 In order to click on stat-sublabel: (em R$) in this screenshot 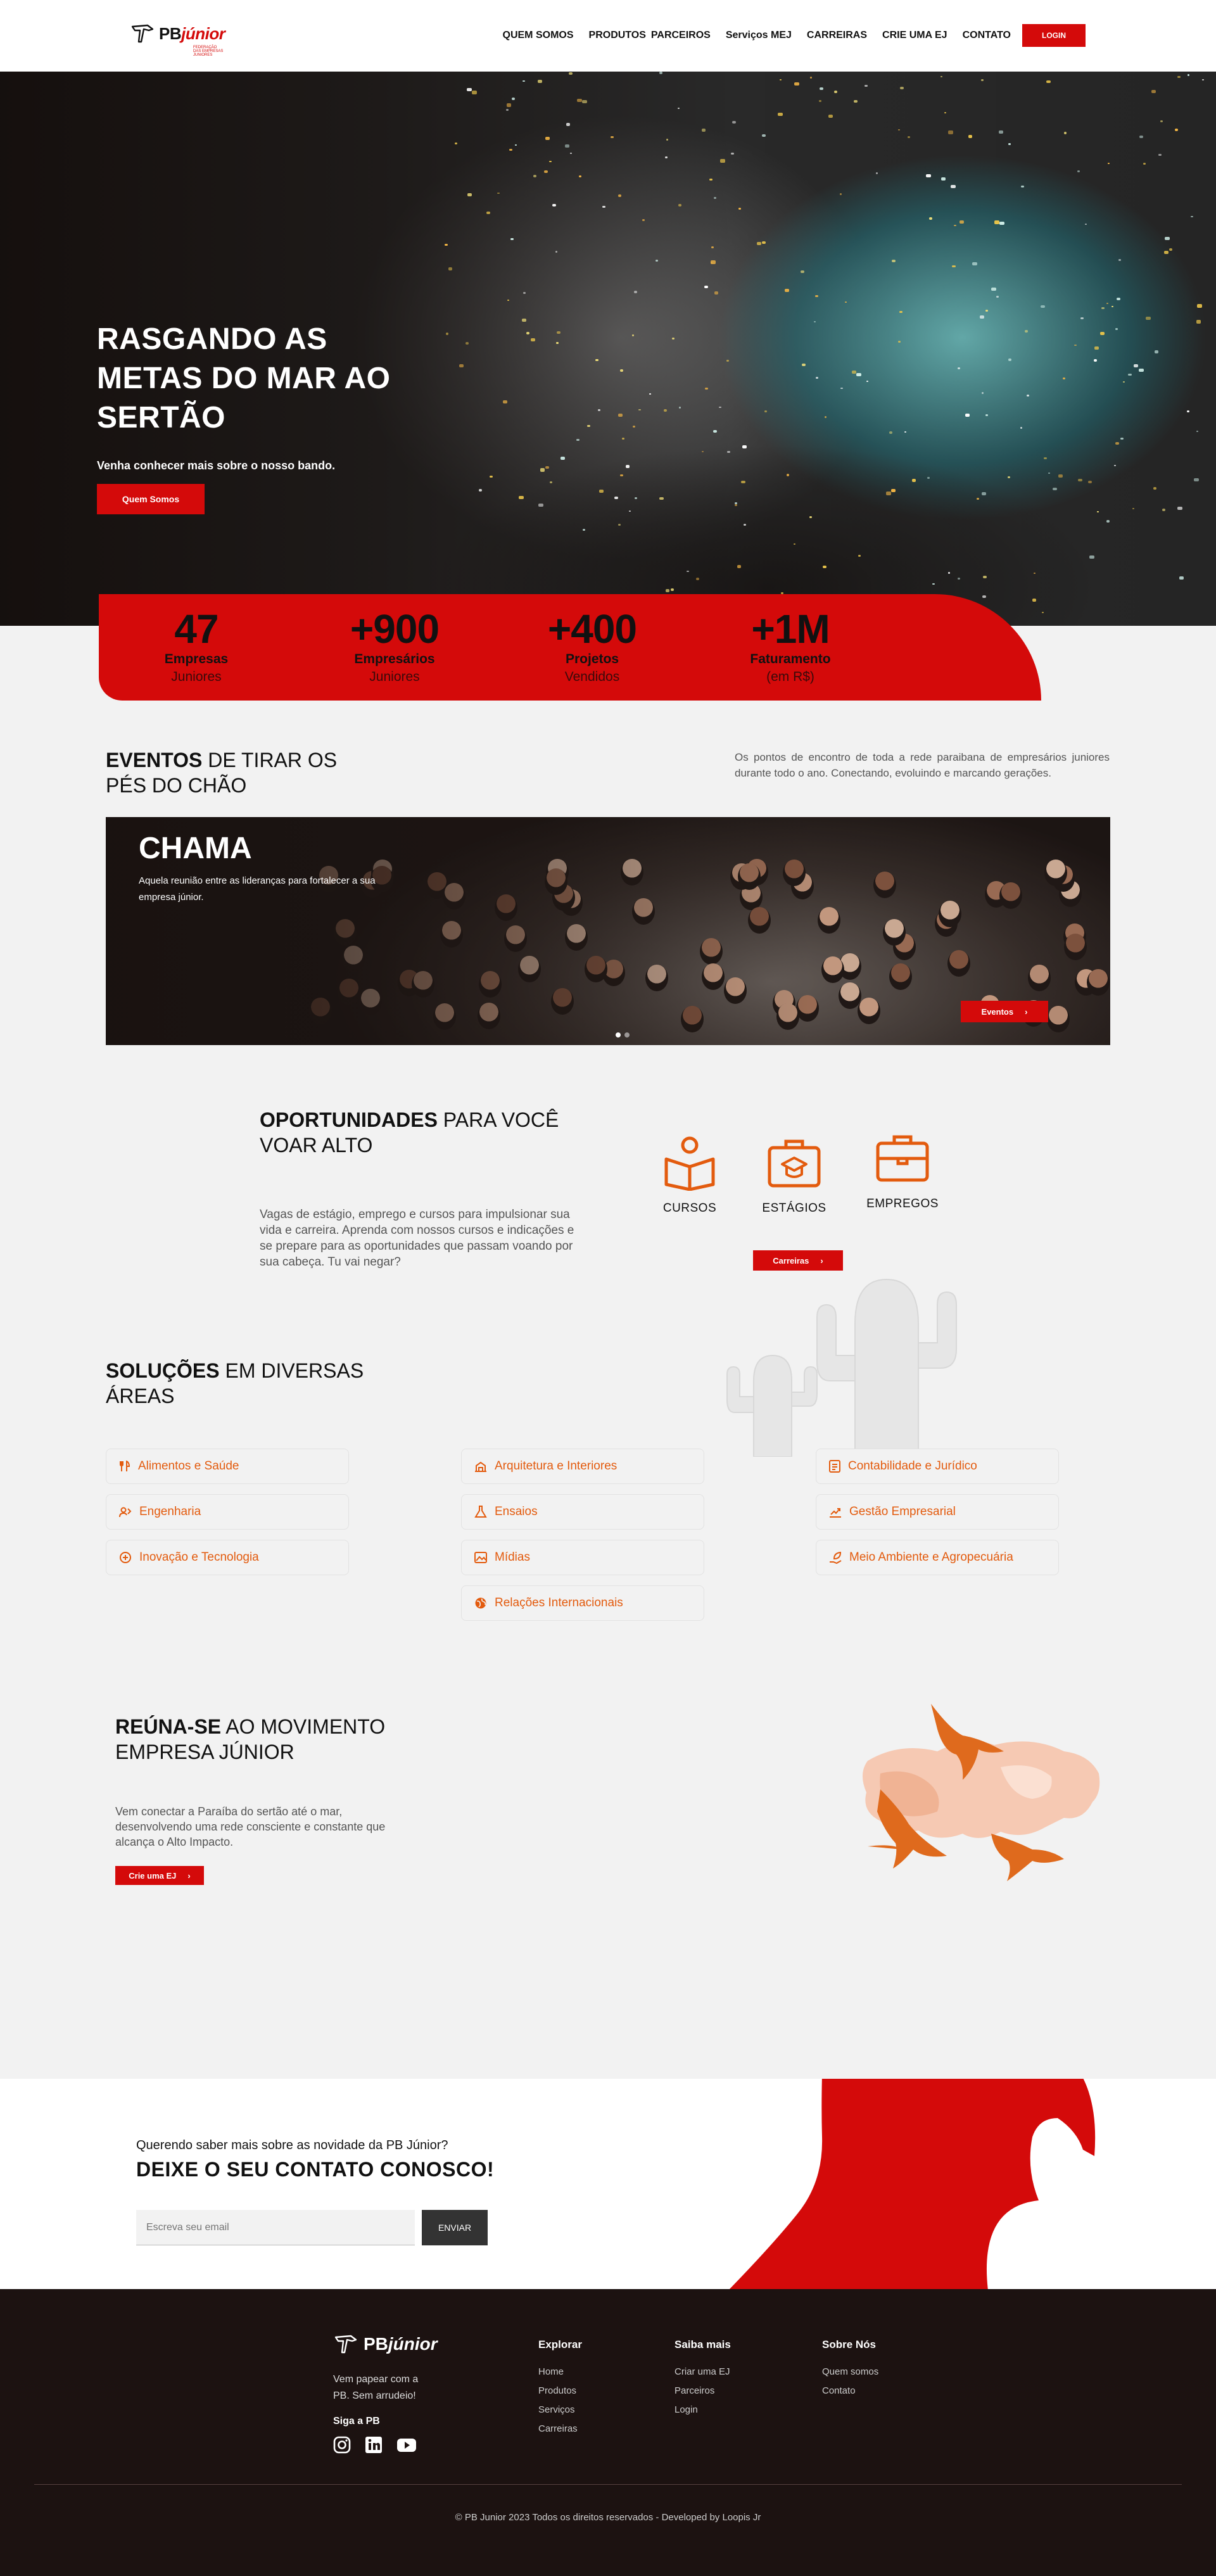, I will do `click(790, 676)`.